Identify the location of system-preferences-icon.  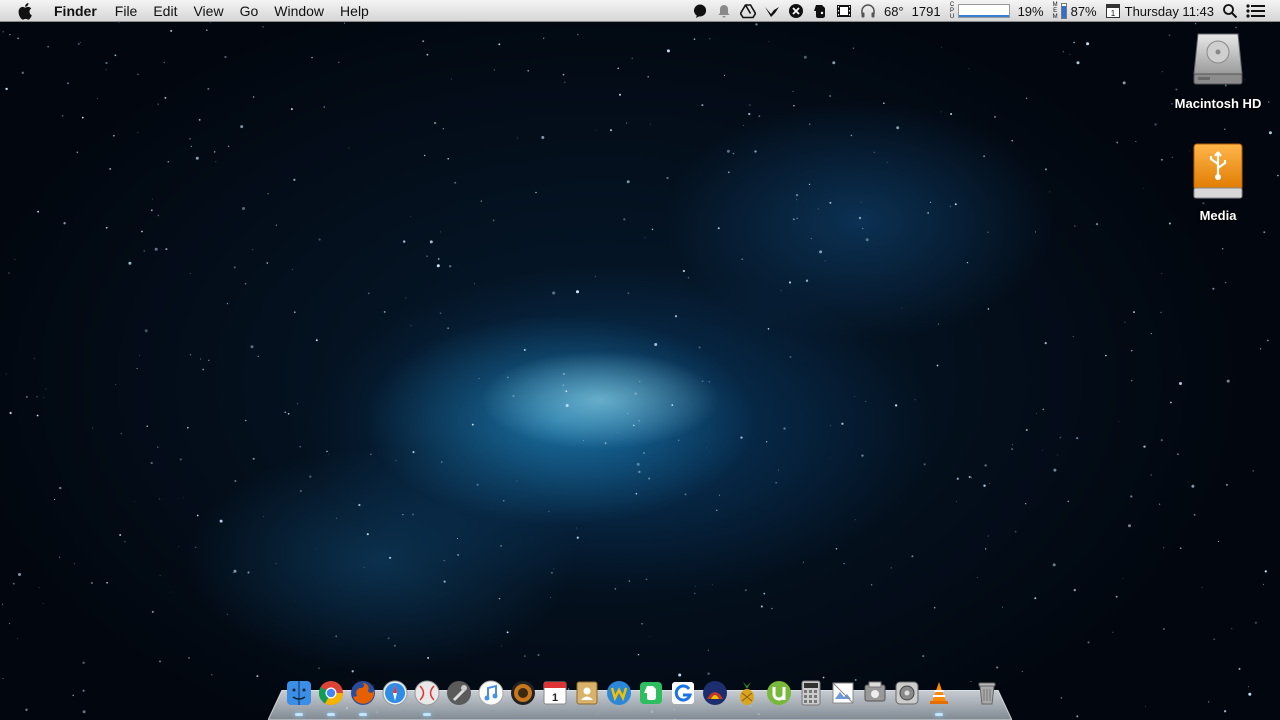
(907, 693).